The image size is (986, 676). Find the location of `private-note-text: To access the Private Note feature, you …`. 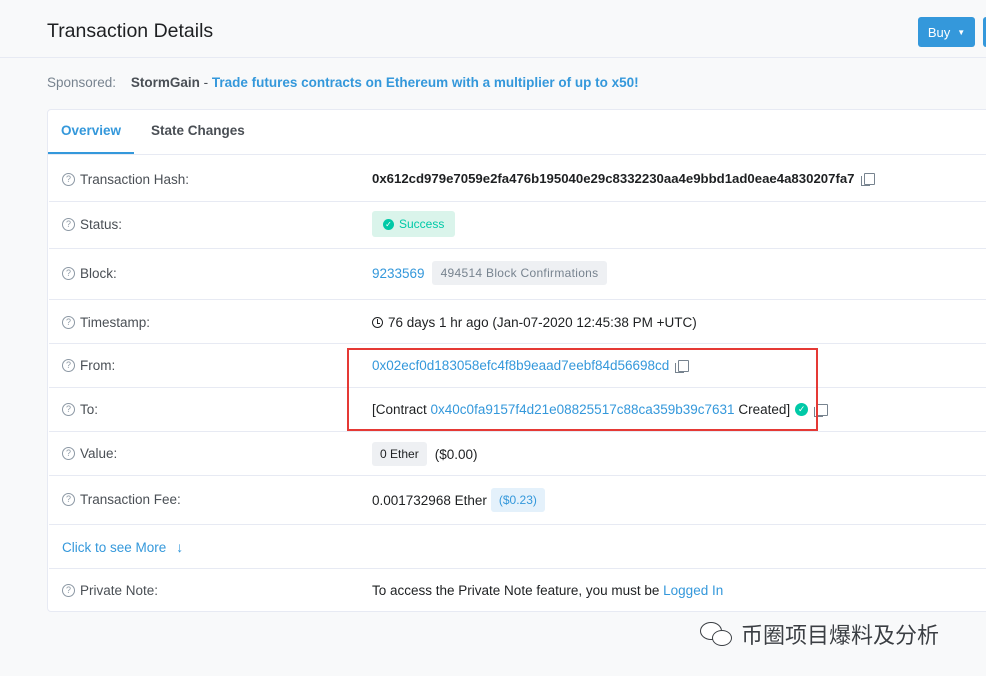

private-note-text: To access the Private Note feature, you … is located at coordinates (518, 590).